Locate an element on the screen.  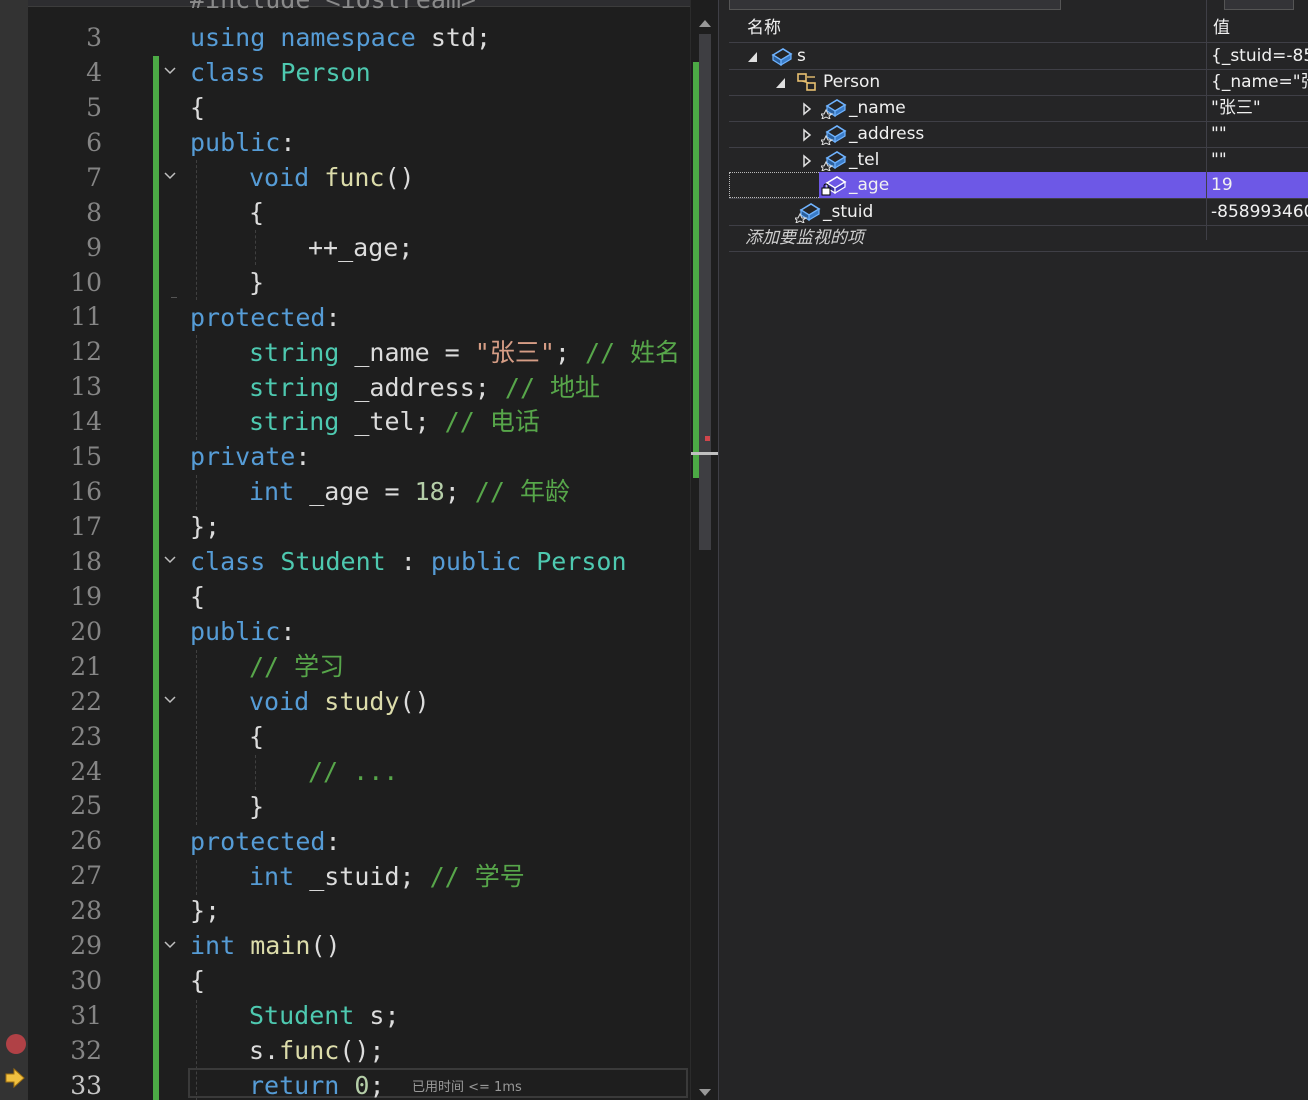
code-line-4: class Person is located at coordinates (280, 72).